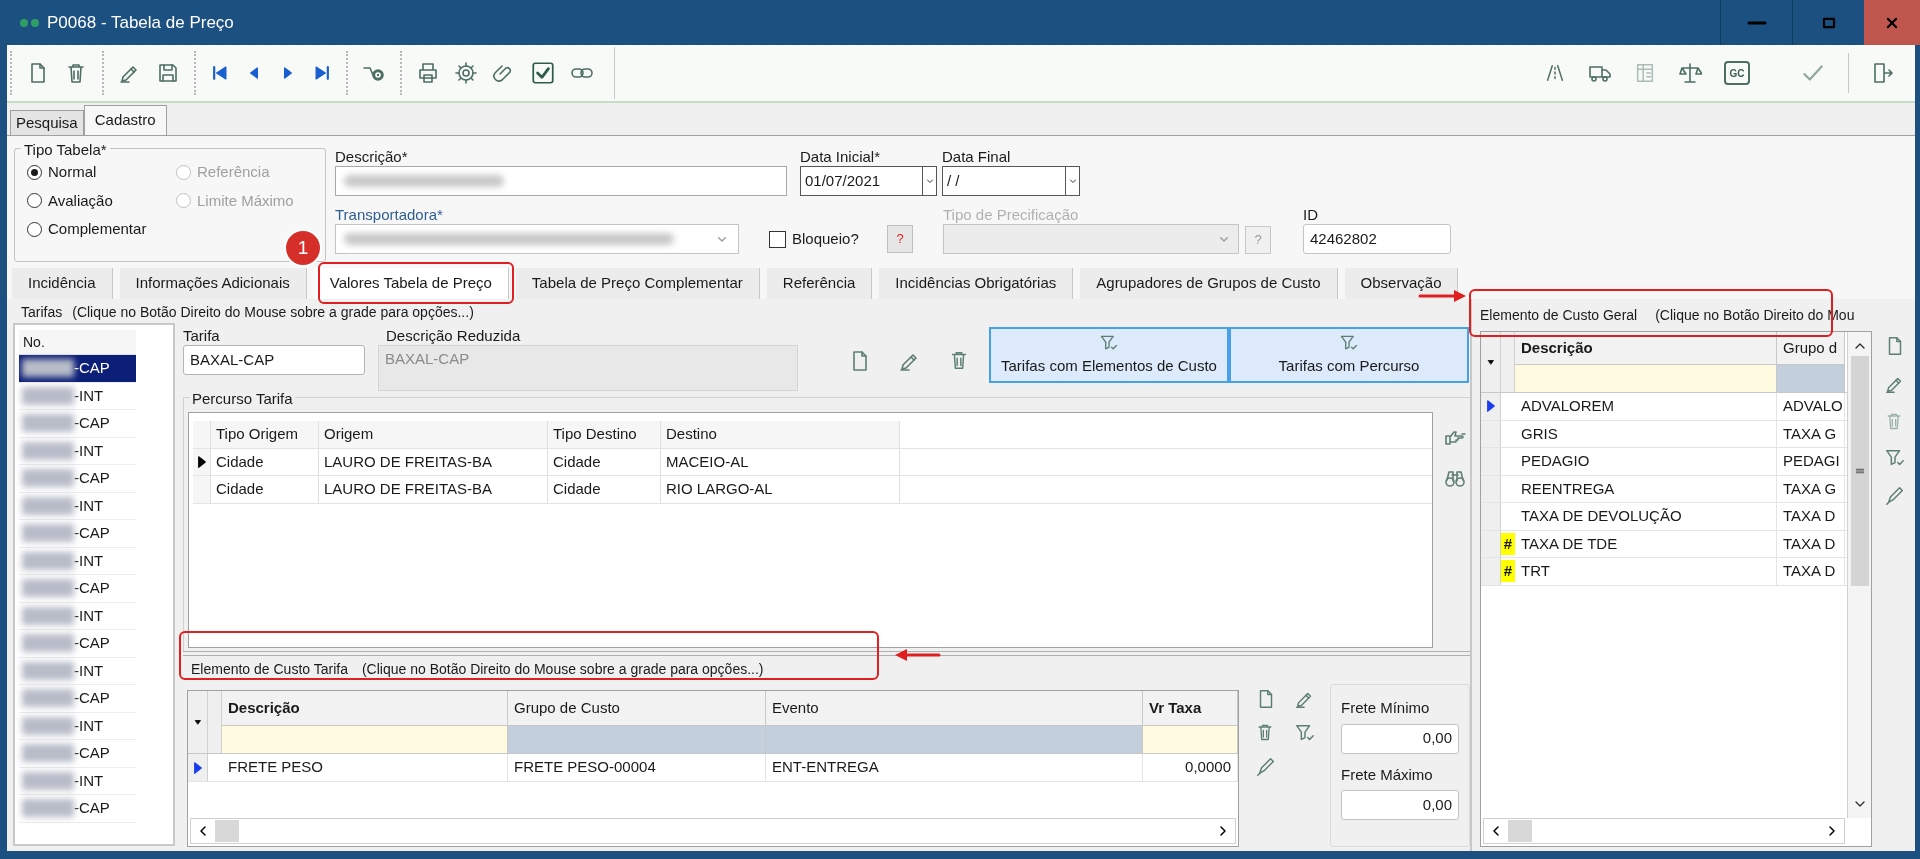 This screenshot has width=1920, height=859. What do you see at coordinates (213, 283) in the screenshot?
I see `tab: Informações Adicionais` at bounding box center [213, 283].